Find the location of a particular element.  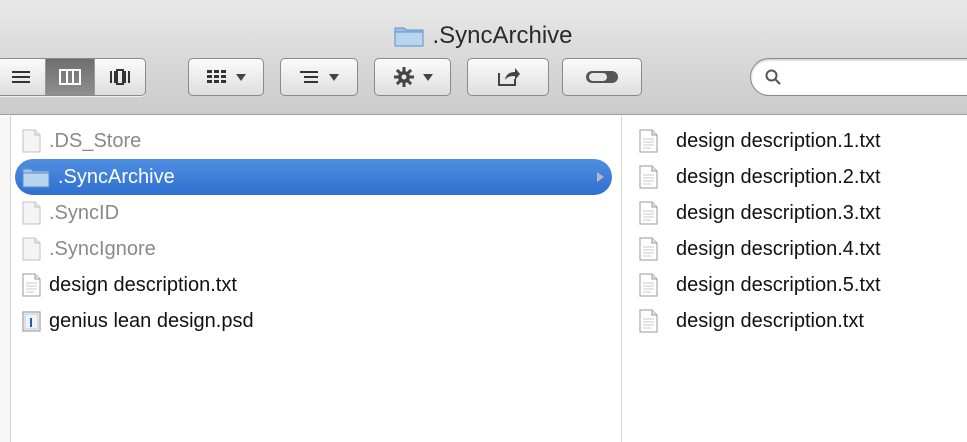

list-item: .SyncIgnore is located at coordinates (317, 249).